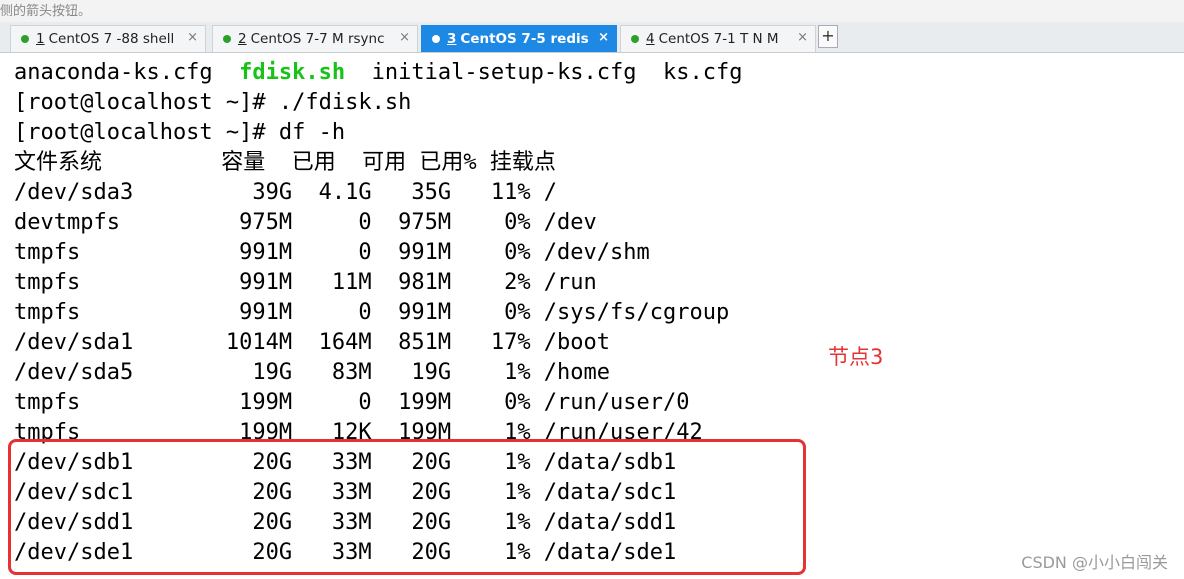  I want to click on top-hint-text: 侧的箭头按钮。, so click(46, 11).